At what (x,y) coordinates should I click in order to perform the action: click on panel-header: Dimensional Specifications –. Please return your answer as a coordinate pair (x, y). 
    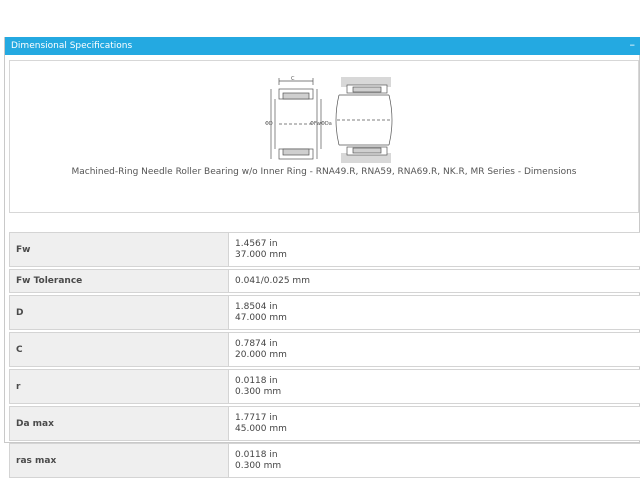
    Looking at the image, I should click on (322, 46).